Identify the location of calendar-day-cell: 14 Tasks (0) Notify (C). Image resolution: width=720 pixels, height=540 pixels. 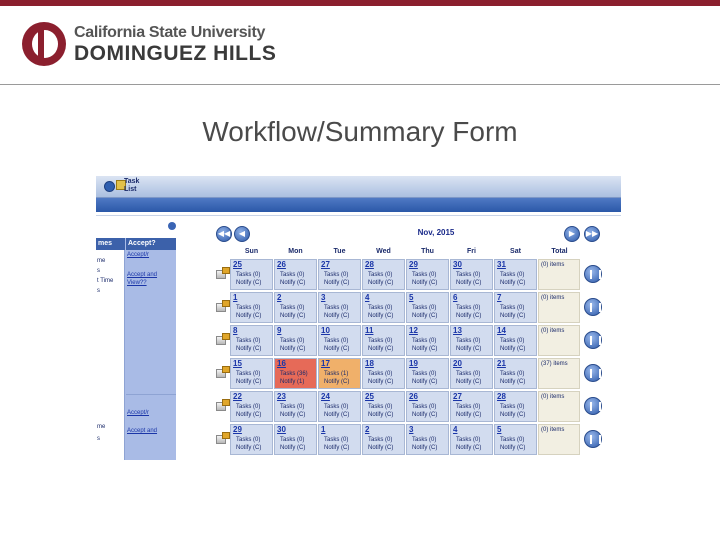
(515, 340).